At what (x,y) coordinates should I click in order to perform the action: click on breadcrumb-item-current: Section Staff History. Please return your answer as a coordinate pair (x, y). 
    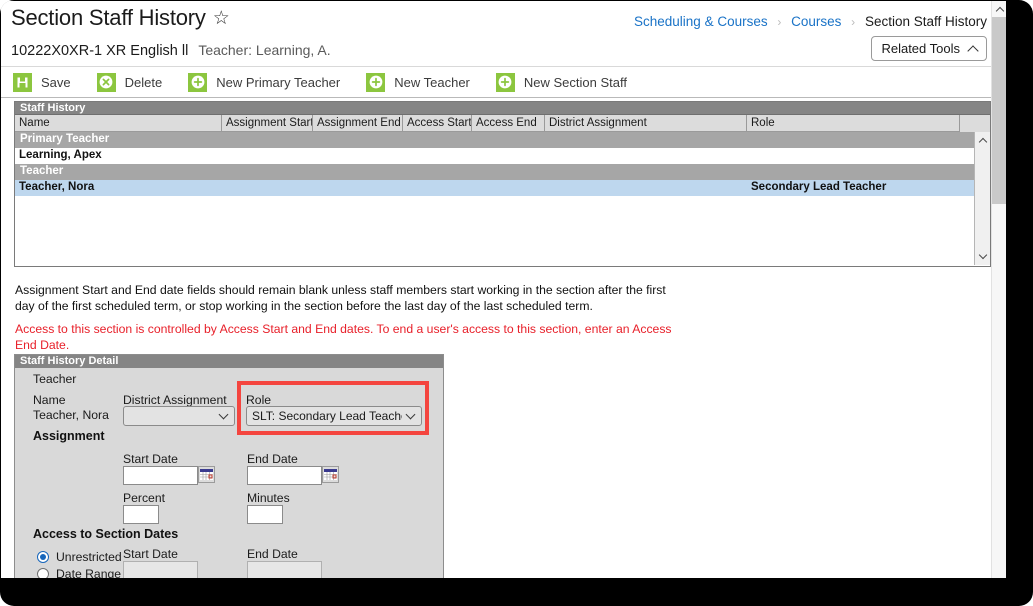
    Looking at the image, I should click on (925, 21).